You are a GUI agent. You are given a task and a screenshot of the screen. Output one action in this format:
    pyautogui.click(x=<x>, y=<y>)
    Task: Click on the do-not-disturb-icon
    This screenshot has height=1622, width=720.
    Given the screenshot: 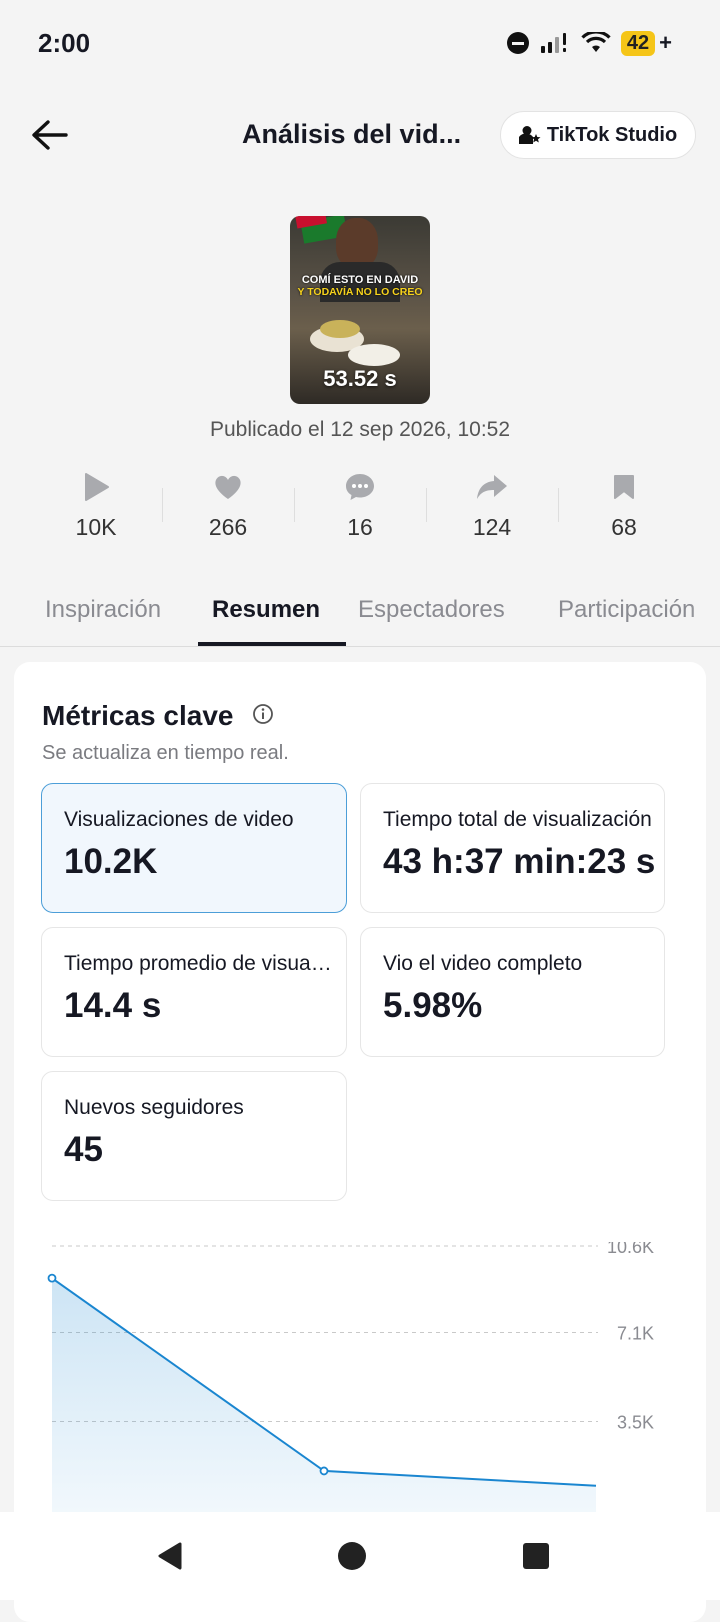 What is the action you would take?
    pyautogui.click(x=517, y=43)
    